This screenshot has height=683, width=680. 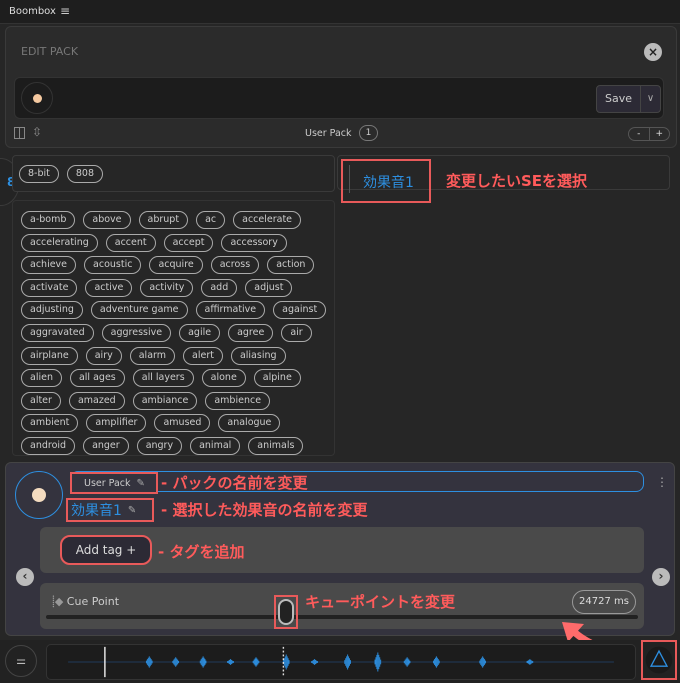 What do you see at coordinates (238, 400) in the screenshot?
I see `tag-chip: ambience` at bounding box center [238, 400].